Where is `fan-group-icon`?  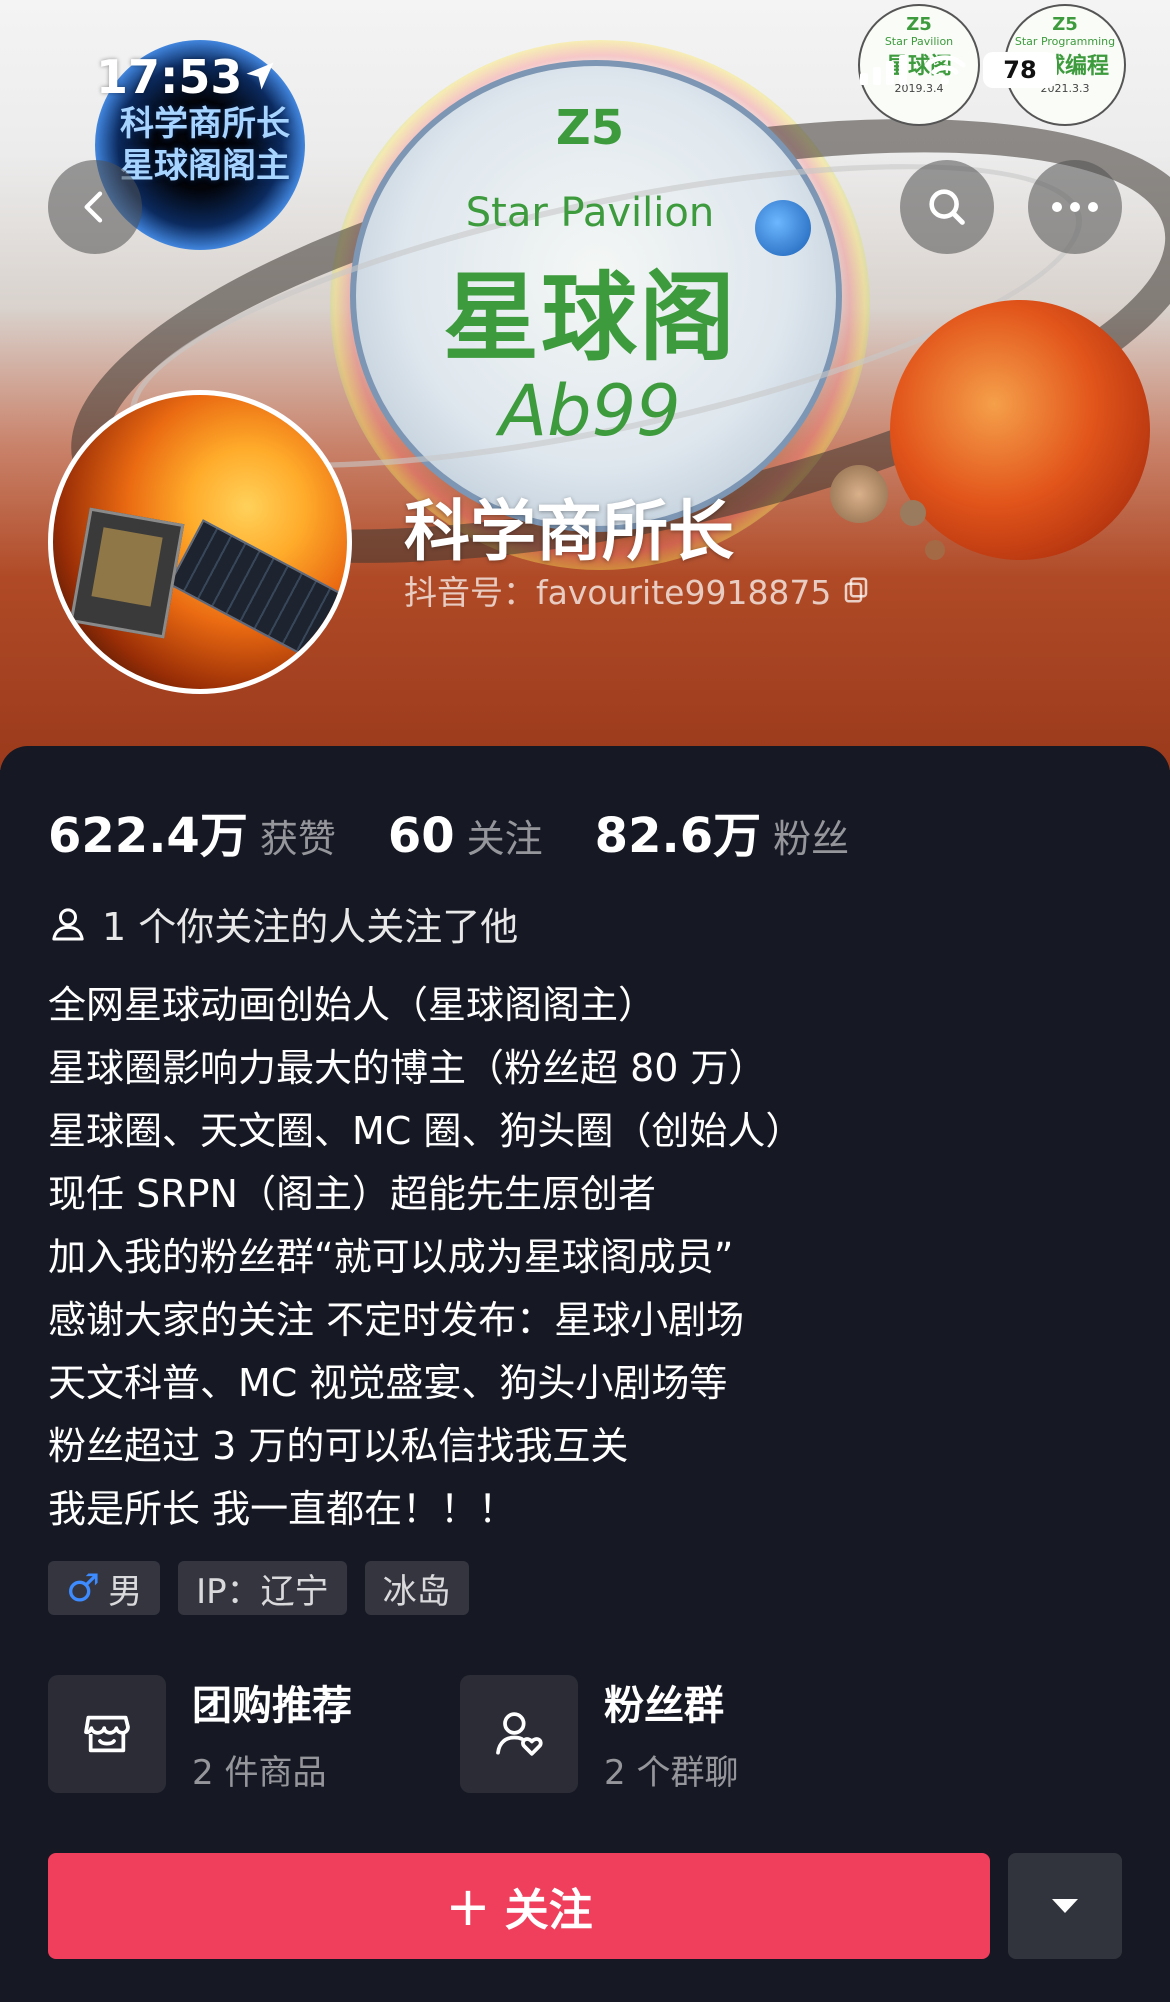
fan-group-icon is located at coordinates (519, 1733).